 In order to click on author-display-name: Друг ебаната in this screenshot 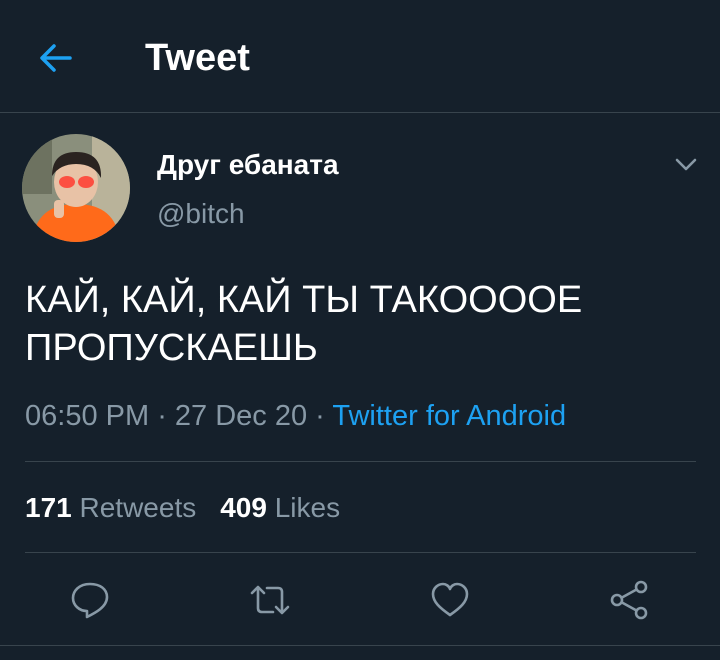, I will do `click(248, 165)`.